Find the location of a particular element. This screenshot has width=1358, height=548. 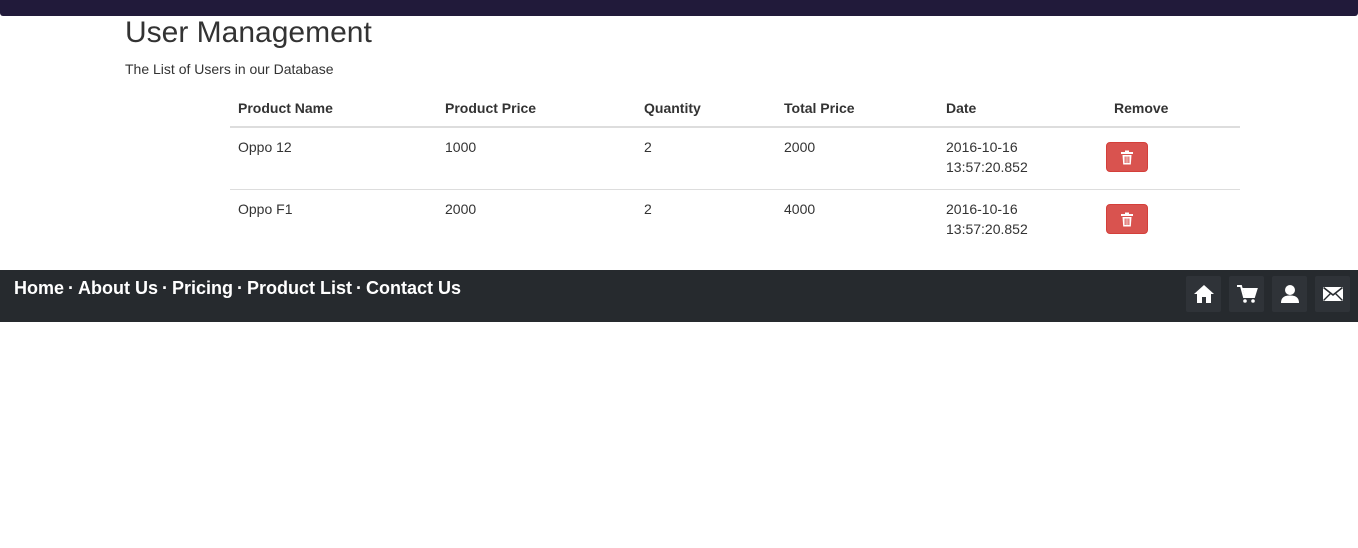

footer-link-pricing: Pricing is located at coordinates (202, 288).